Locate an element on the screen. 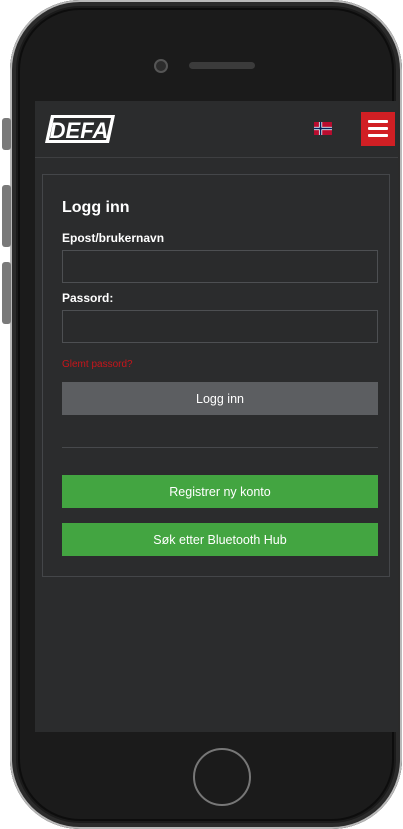 Image resolution: width=403 pixels, height=829 pixels. username-input is located at coordinates (220, 266).